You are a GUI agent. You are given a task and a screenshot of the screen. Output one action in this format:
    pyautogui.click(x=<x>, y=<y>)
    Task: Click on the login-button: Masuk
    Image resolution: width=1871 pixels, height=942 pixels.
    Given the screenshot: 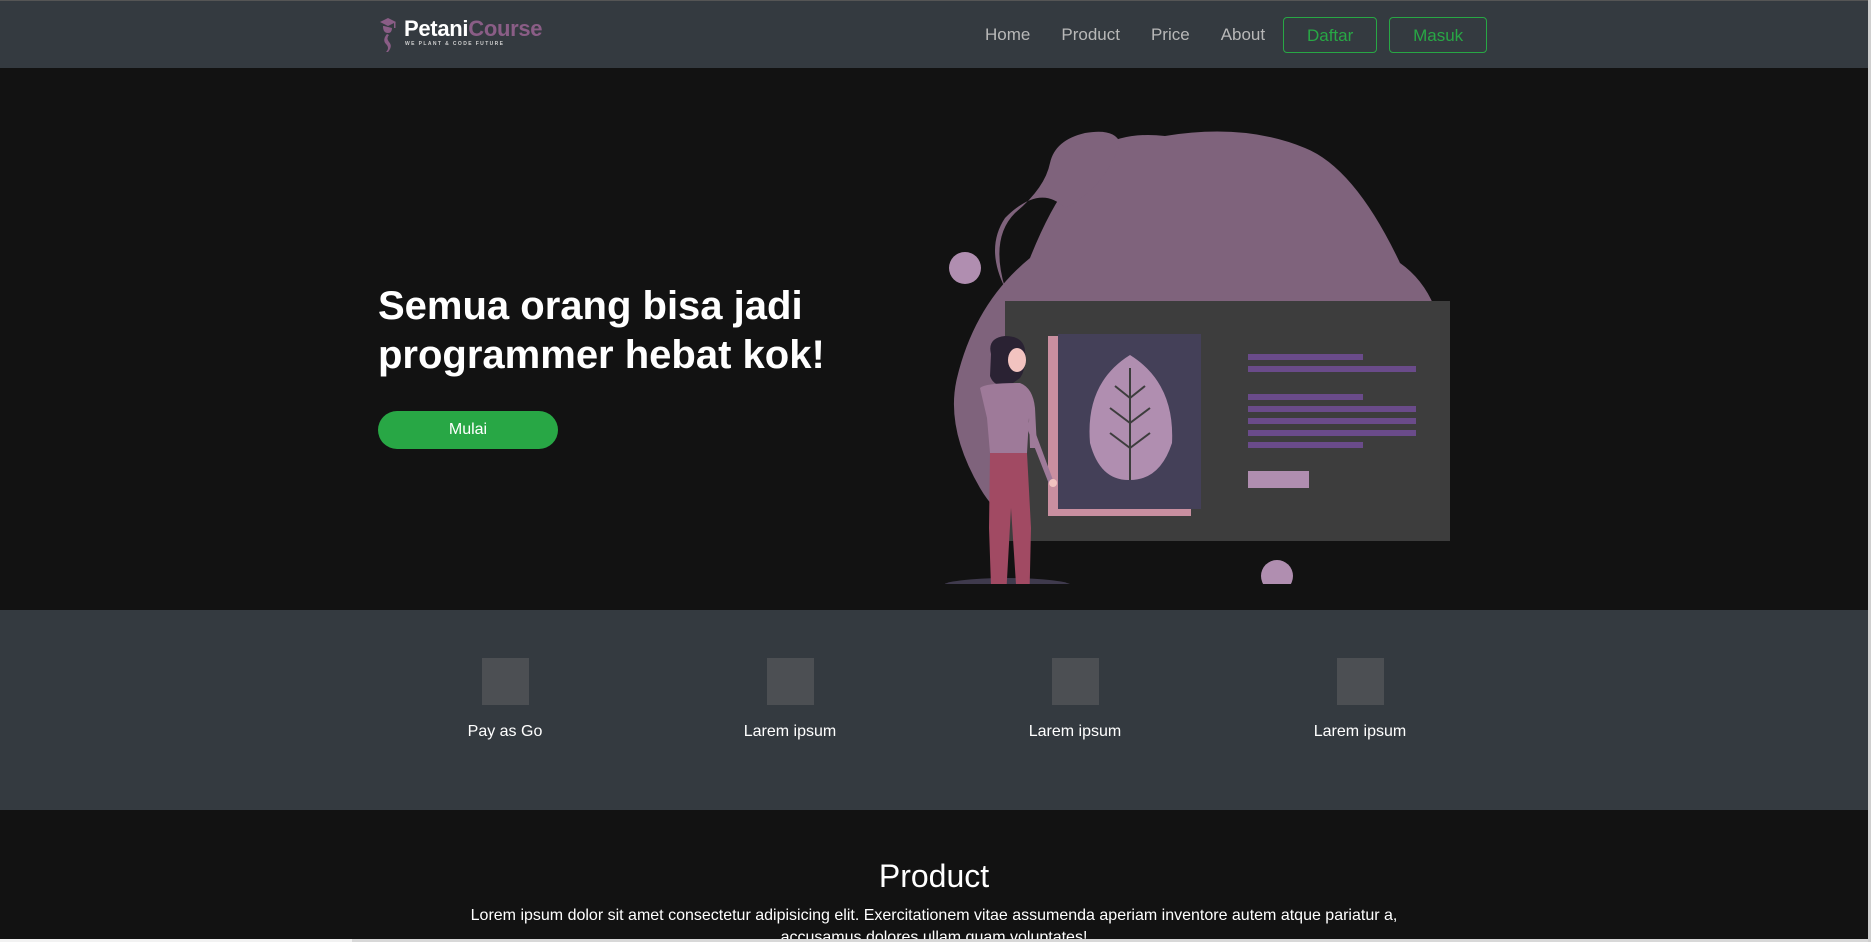 What is the action you would take?
    pyautogui.click(x=1438, y=35)
    